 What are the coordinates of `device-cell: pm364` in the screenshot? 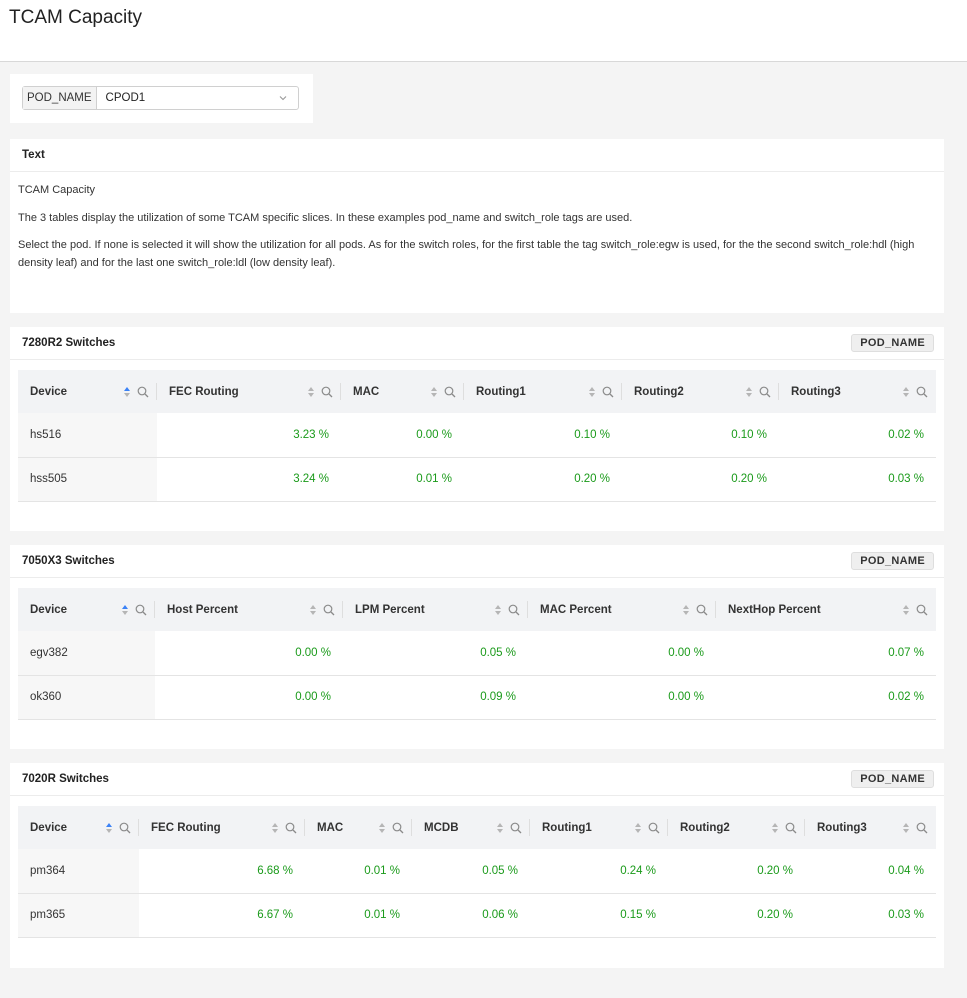 It's located at (78, 871).